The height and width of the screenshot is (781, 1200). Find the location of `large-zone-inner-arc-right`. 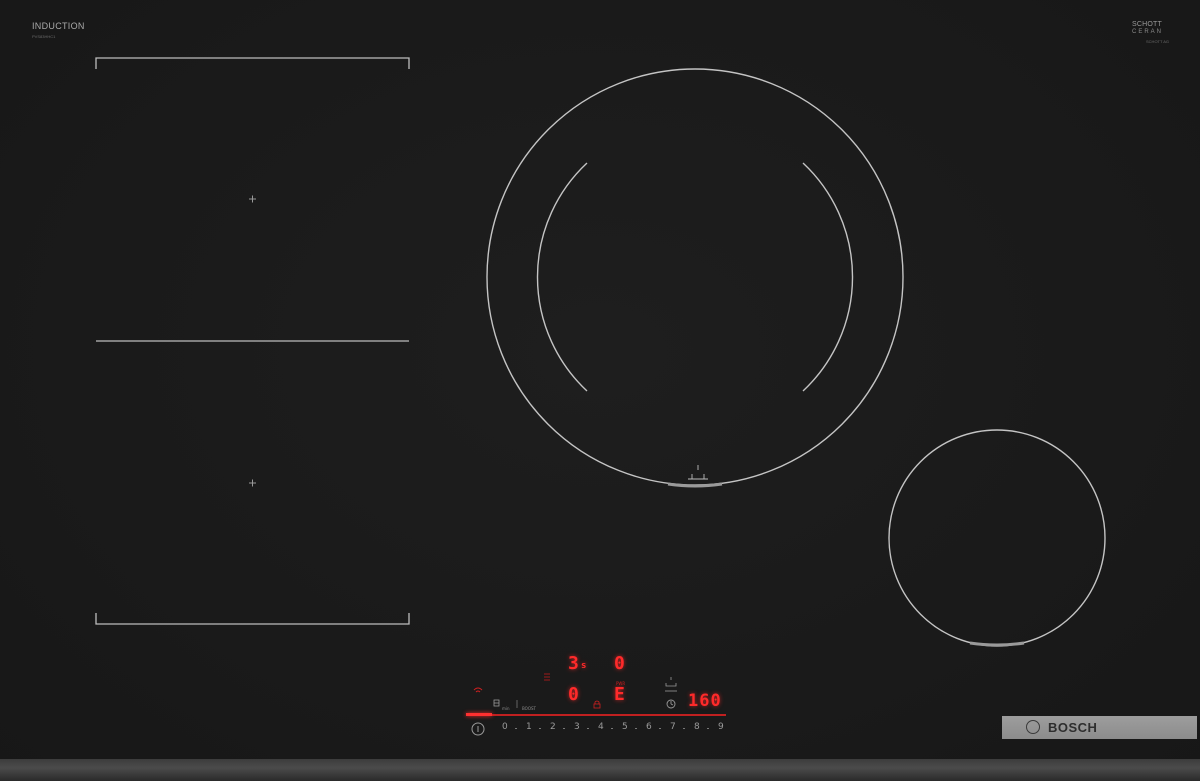

large-zone-inner-arc-right is located at coordinates (828, 277).